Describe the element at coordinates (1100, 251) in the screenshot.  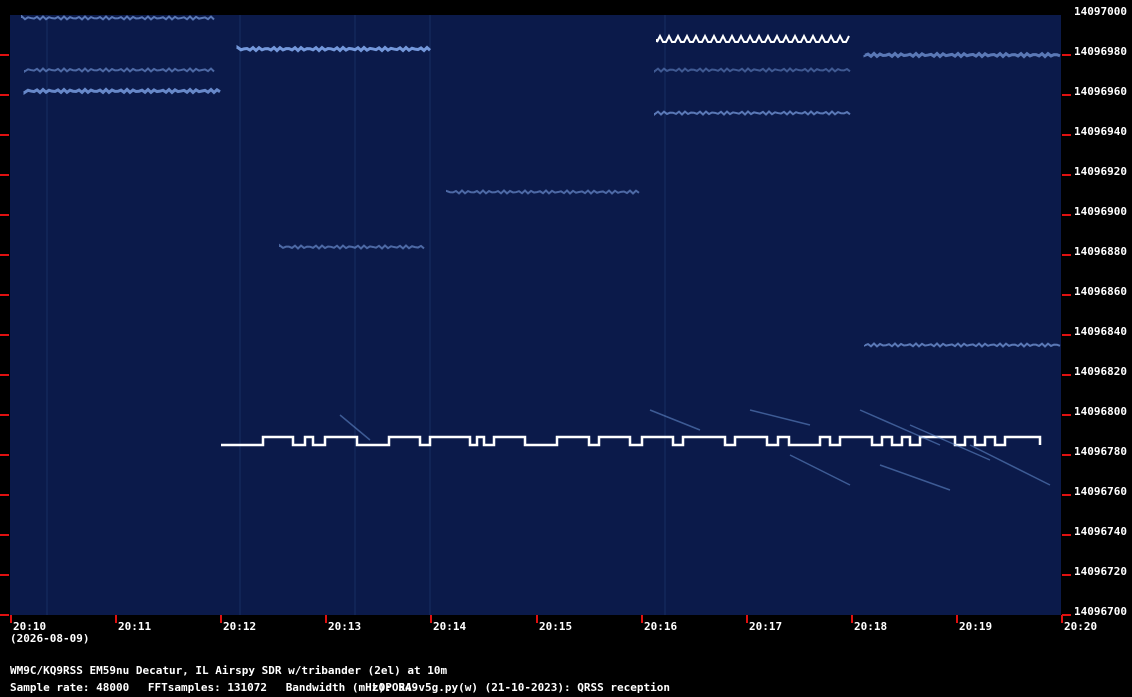
I see `y-tick-label: 14096880` at that location.